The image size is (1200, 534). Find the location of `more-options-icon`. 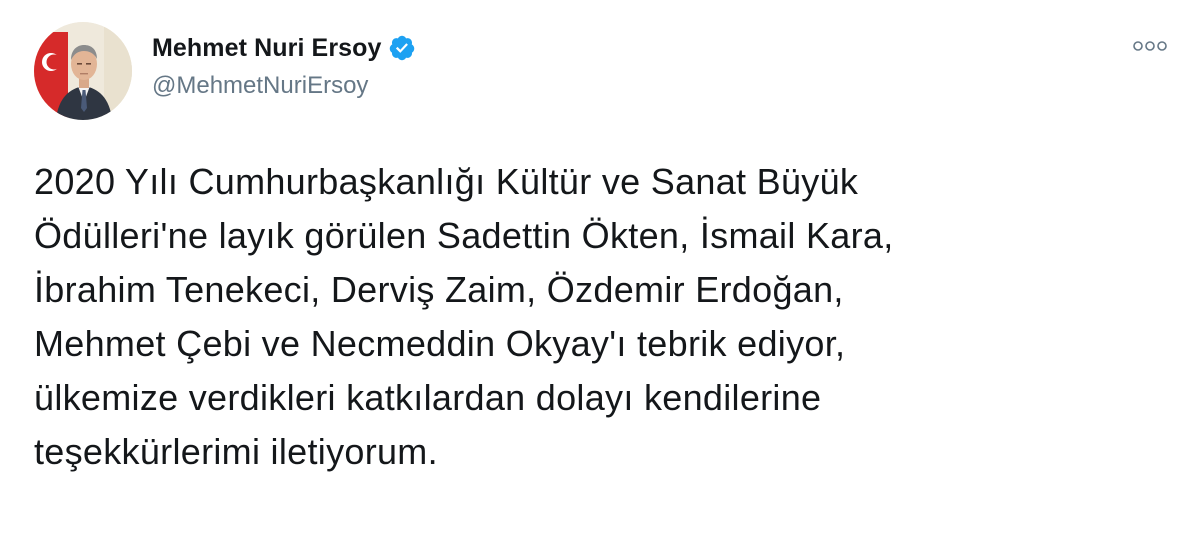

more-options-icon is located at coordinates (1150, 48).